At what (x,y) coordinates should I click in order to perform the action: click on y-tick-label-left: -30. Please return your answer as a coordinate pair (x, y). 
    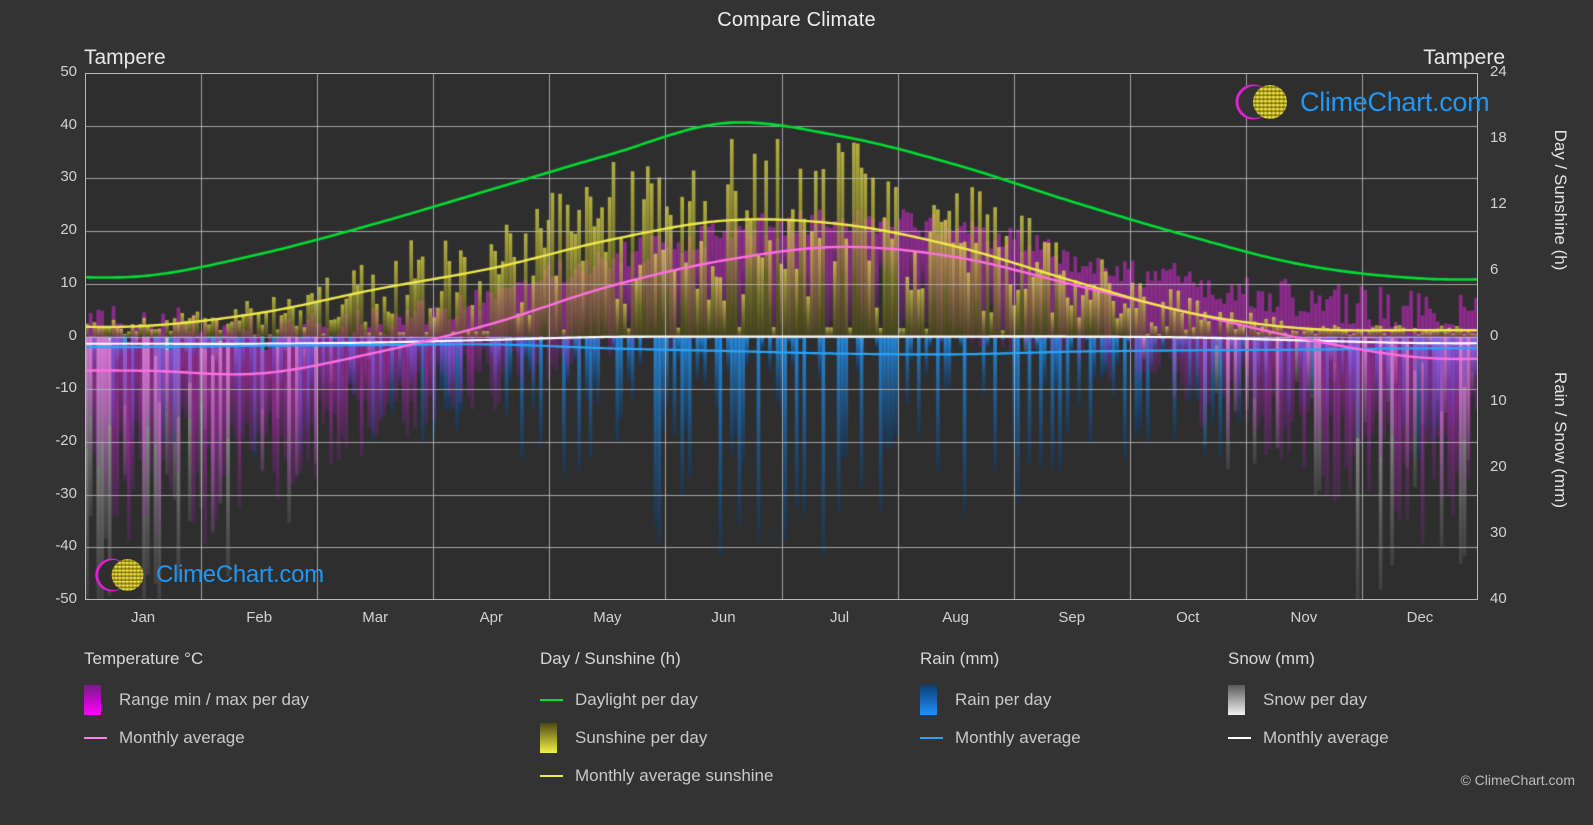
    Looking at the image, I should click on (66, 493).